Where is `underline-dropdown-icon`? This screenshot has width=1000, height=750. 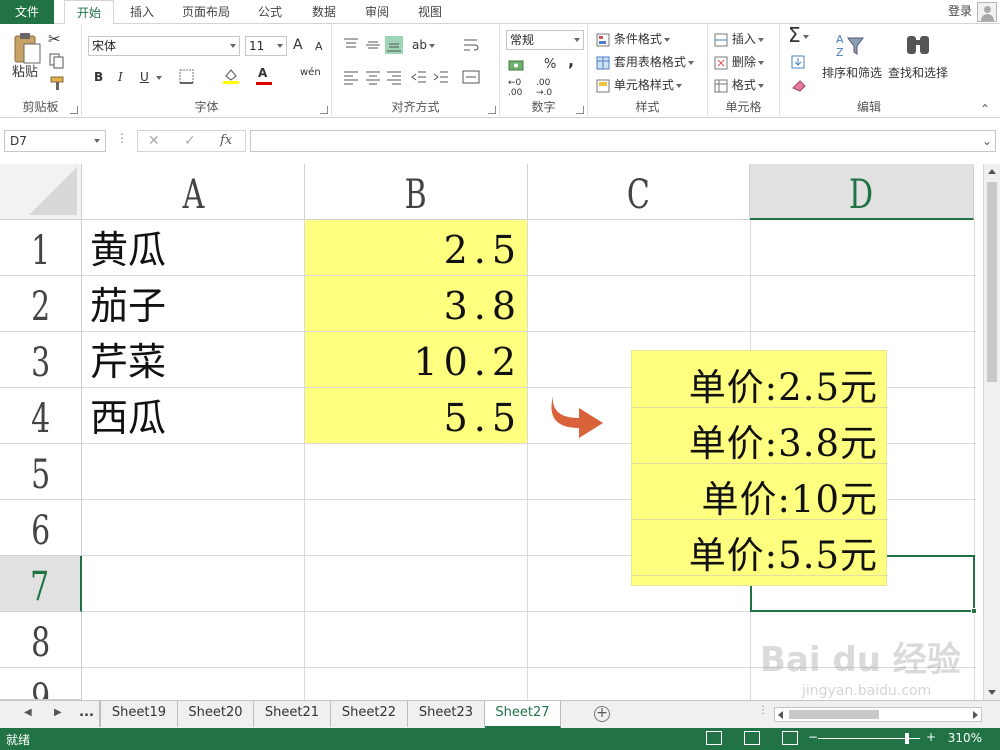
underline-dropdown-icon is located at coordinates (158, 77).